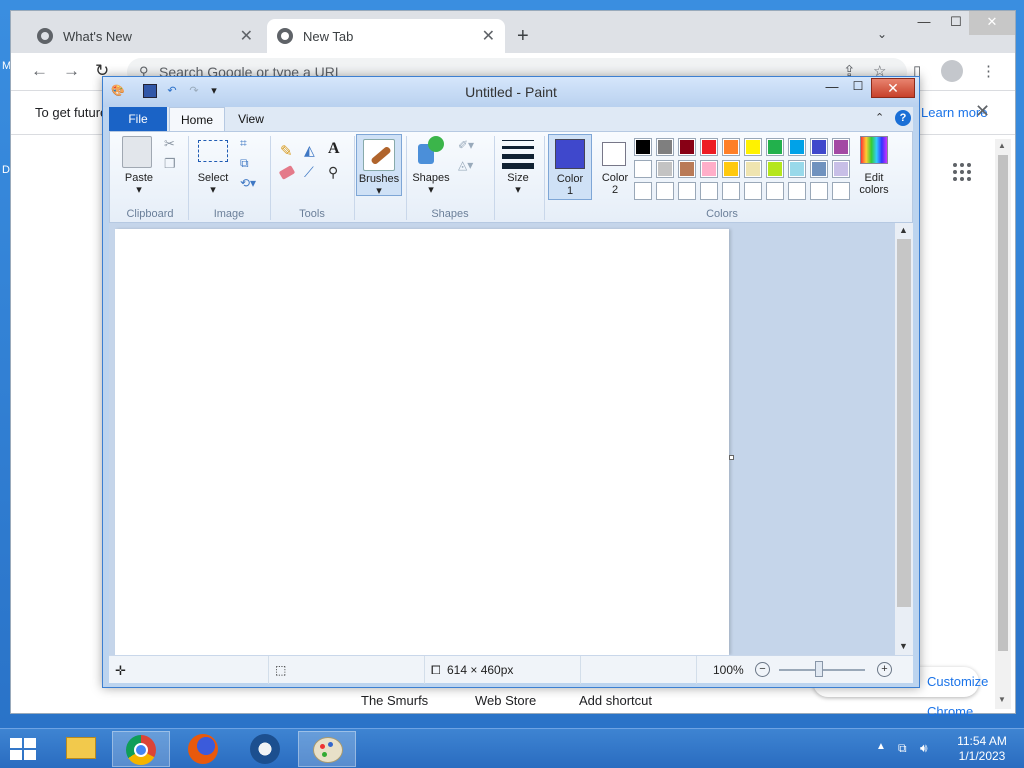 The height and width of the screenshot is (768, 1024). I want to click on taskbar-file-explorer, so click(81, 749).